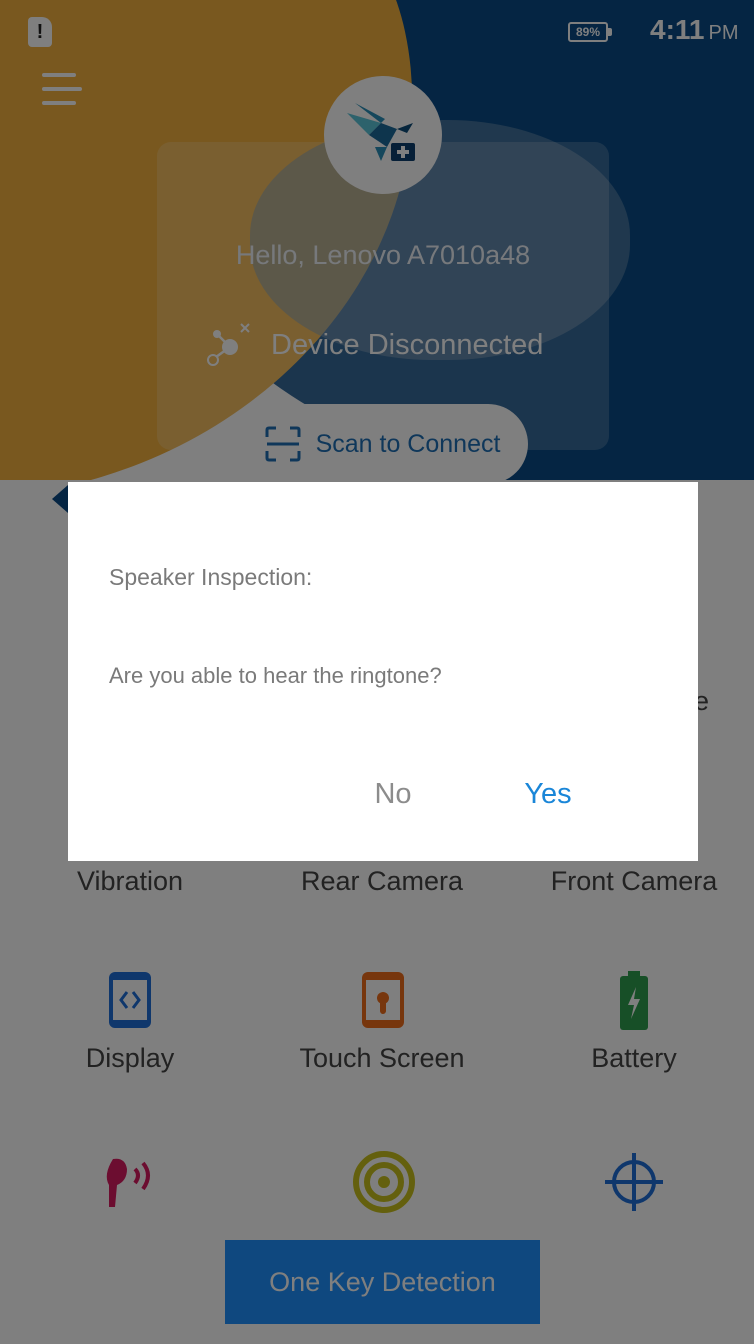  I want to click on dialog-title: Speaker Inspection:, so click(211, 577).